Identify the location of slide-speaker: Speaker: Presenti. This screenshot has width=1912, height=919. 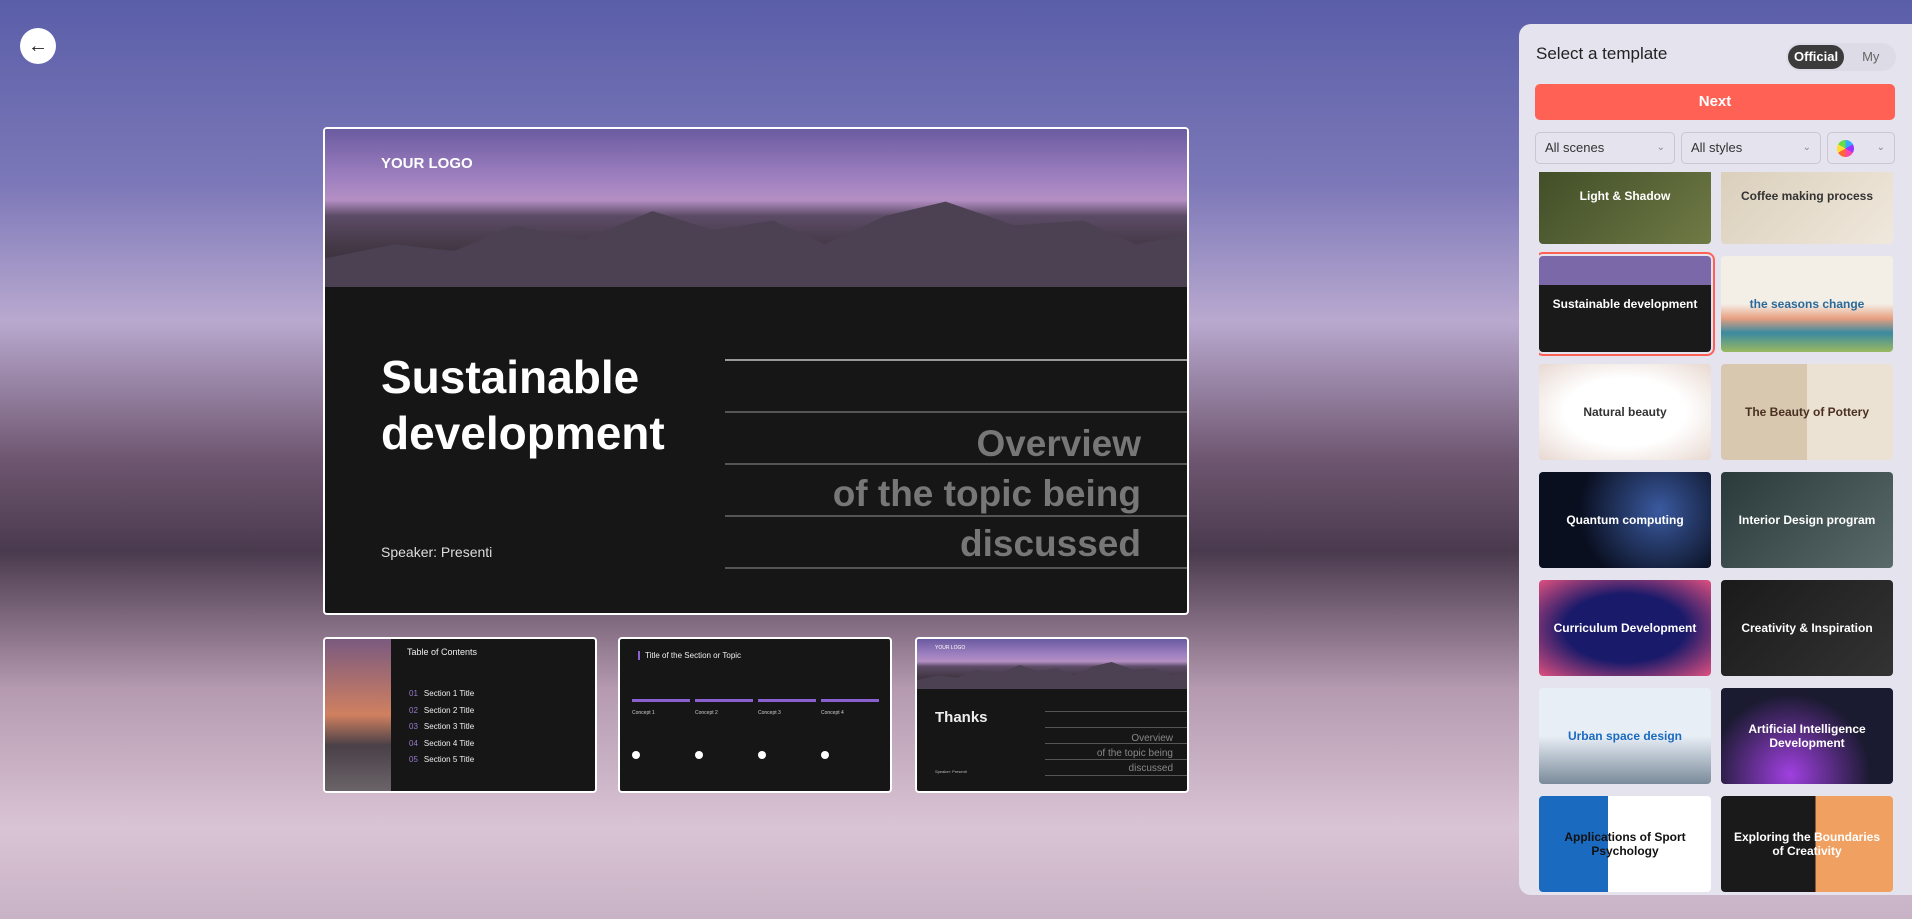
(437, 552).